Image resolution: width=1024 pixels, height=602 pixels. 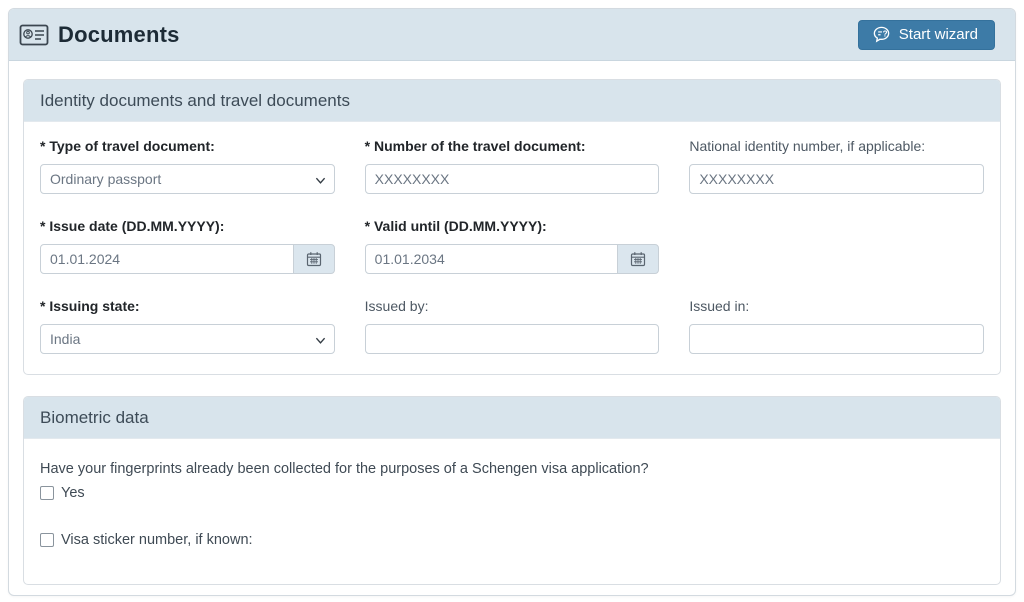 What do you see at coordinates (475, 146) in the screenshot?
I see `travel-doc-number-label: * Number of the travel document:` at bounding box center [475, 146].